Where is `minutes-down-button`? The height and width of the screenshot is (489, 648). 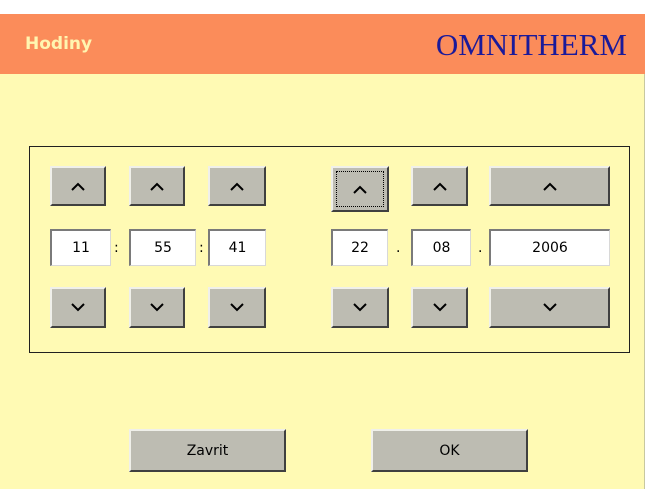 minutes-down-button is located at coordinates (157, 307).